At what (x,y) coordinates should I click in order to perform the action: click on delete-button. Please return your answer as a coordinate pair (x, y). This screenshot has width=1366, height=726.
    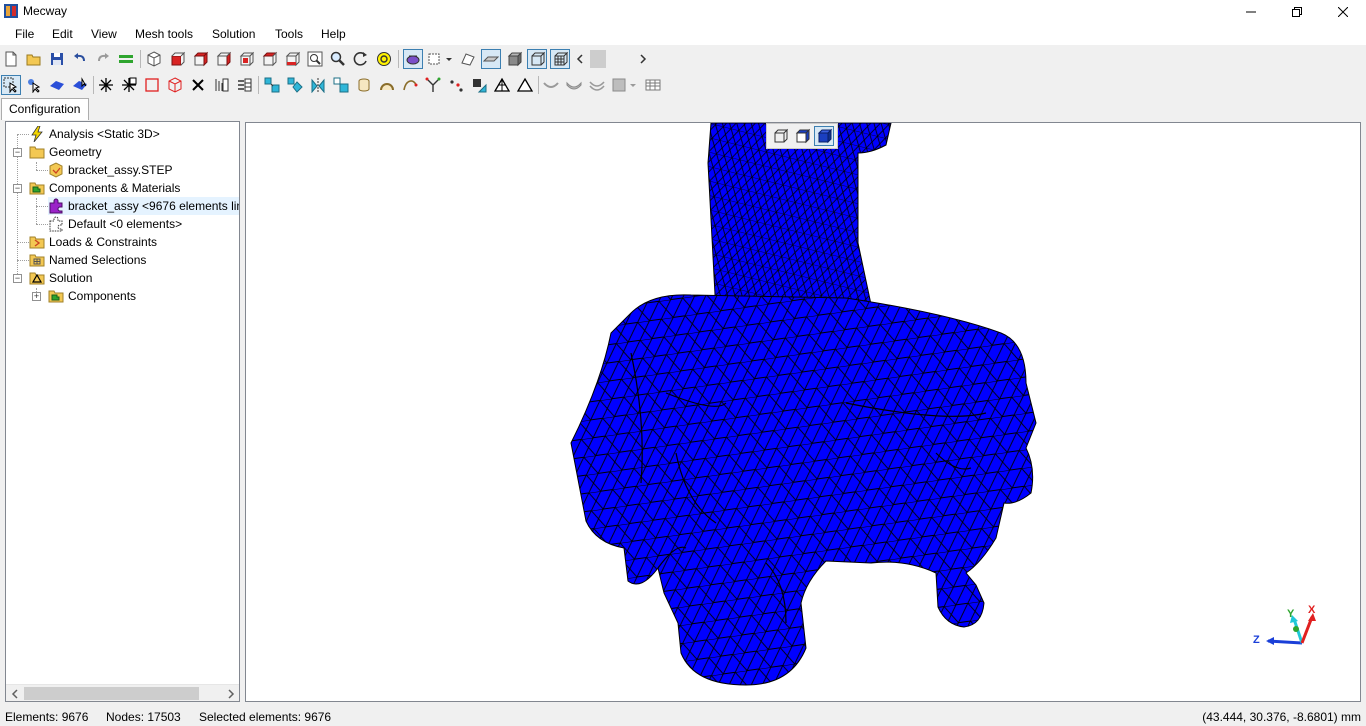
    Looking at the image, I should click on (198, 85).